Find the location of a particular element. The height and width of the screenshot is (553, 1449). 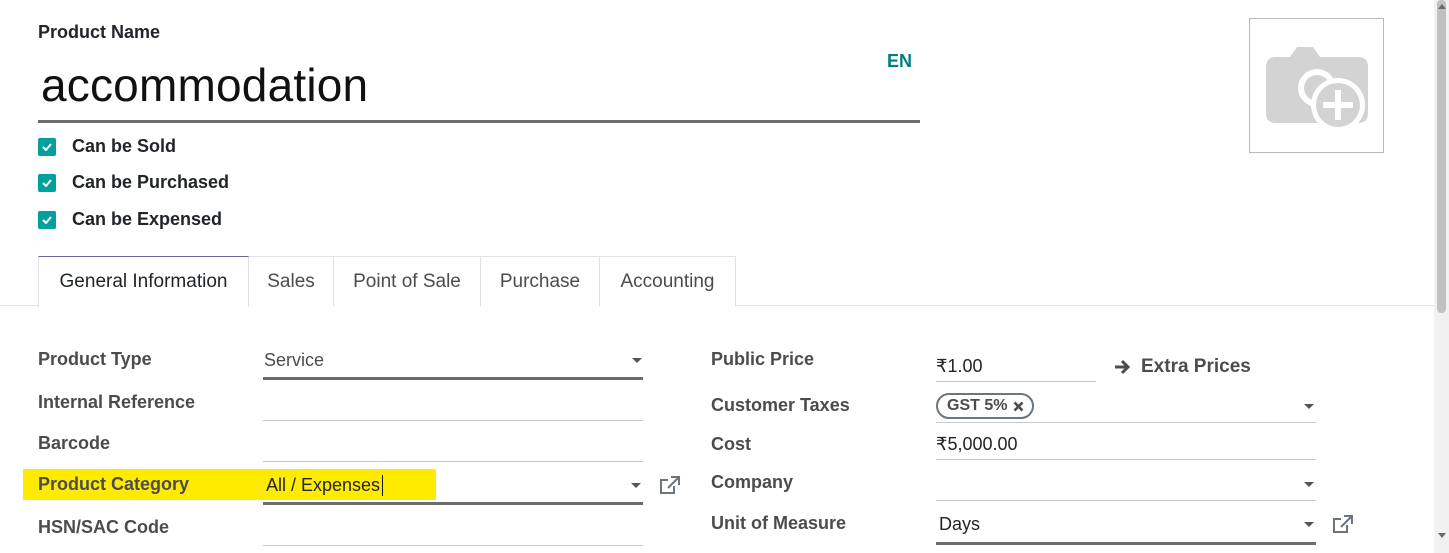

cost-input: ₹5,000.00 is located at coordinates (1126, 444).